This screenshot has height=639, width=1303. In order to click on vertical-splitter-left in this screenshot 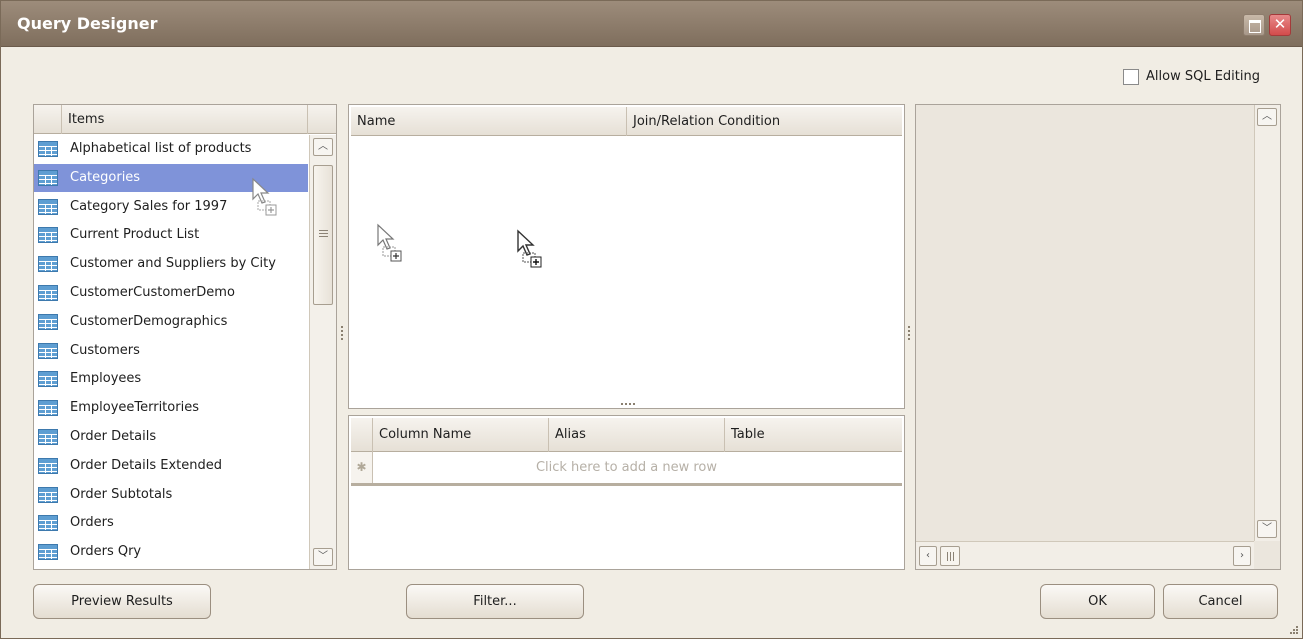, I will do `click(342, 333)`.